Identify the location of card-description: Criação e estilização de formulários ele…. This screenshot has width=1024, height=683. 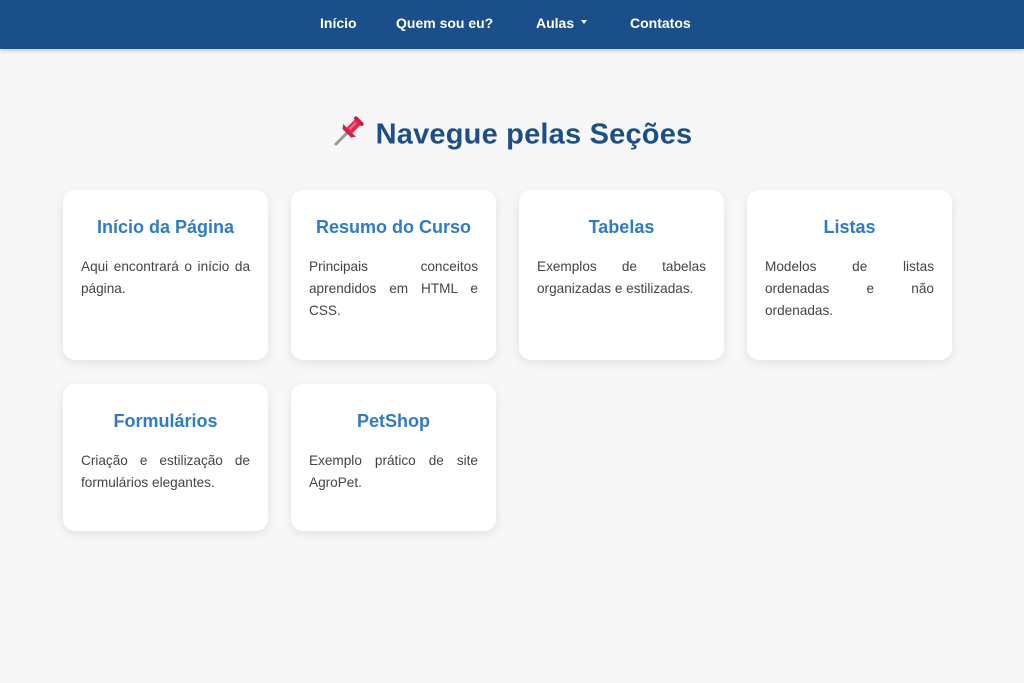
(165, 471).